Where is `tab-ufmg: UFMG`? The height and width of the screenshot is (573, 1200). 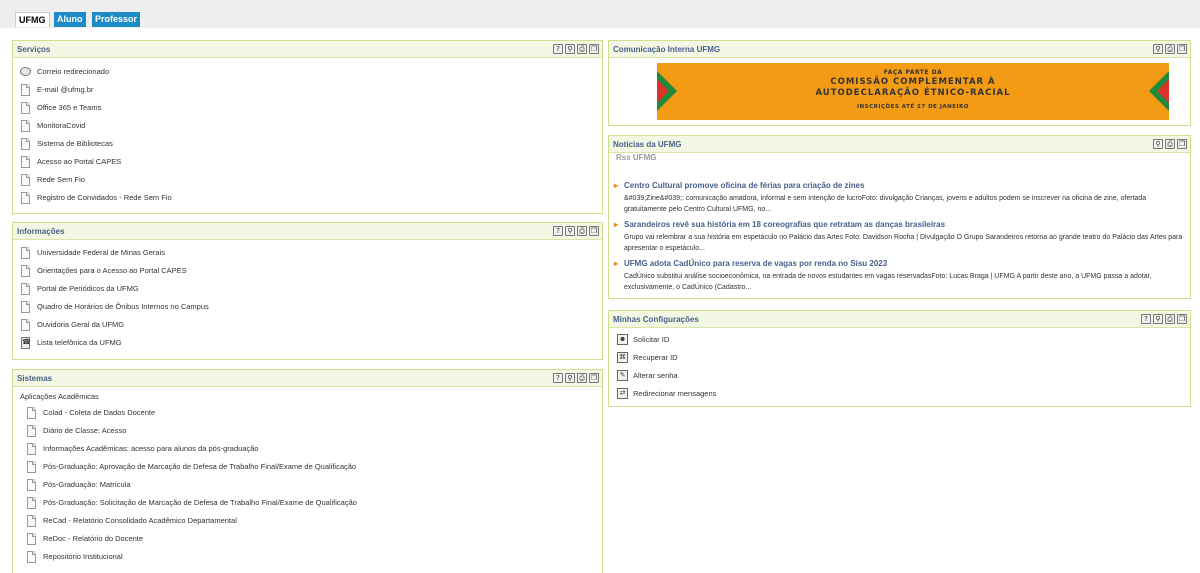
tab-ufmg: UFMG is located at coordinates (32, 19).